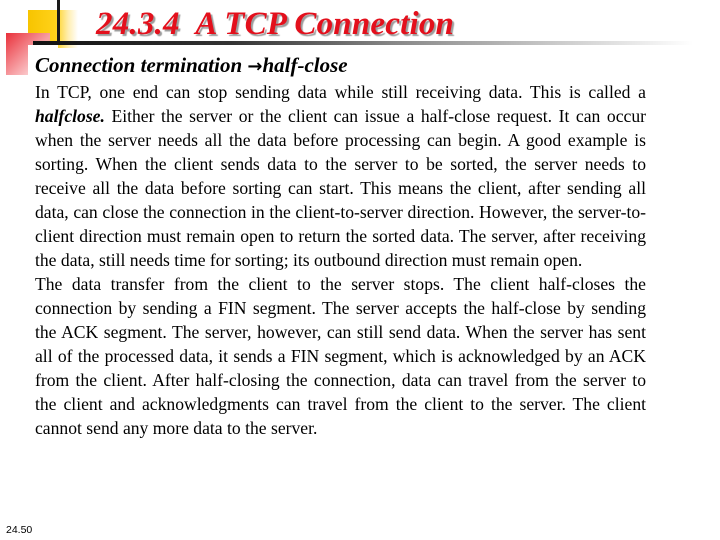 This screenshot has height=540, width=720. I want to click on decoration-vertical-line, so click(58, 21).